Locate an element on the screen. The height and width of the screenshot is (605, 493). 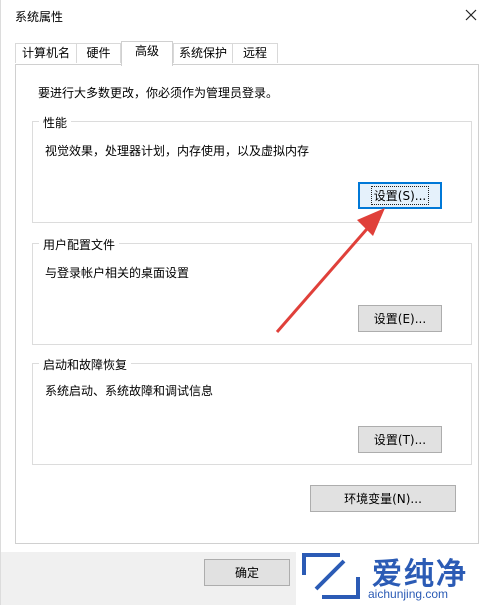
close-icon is located at coordinates (471, 15).